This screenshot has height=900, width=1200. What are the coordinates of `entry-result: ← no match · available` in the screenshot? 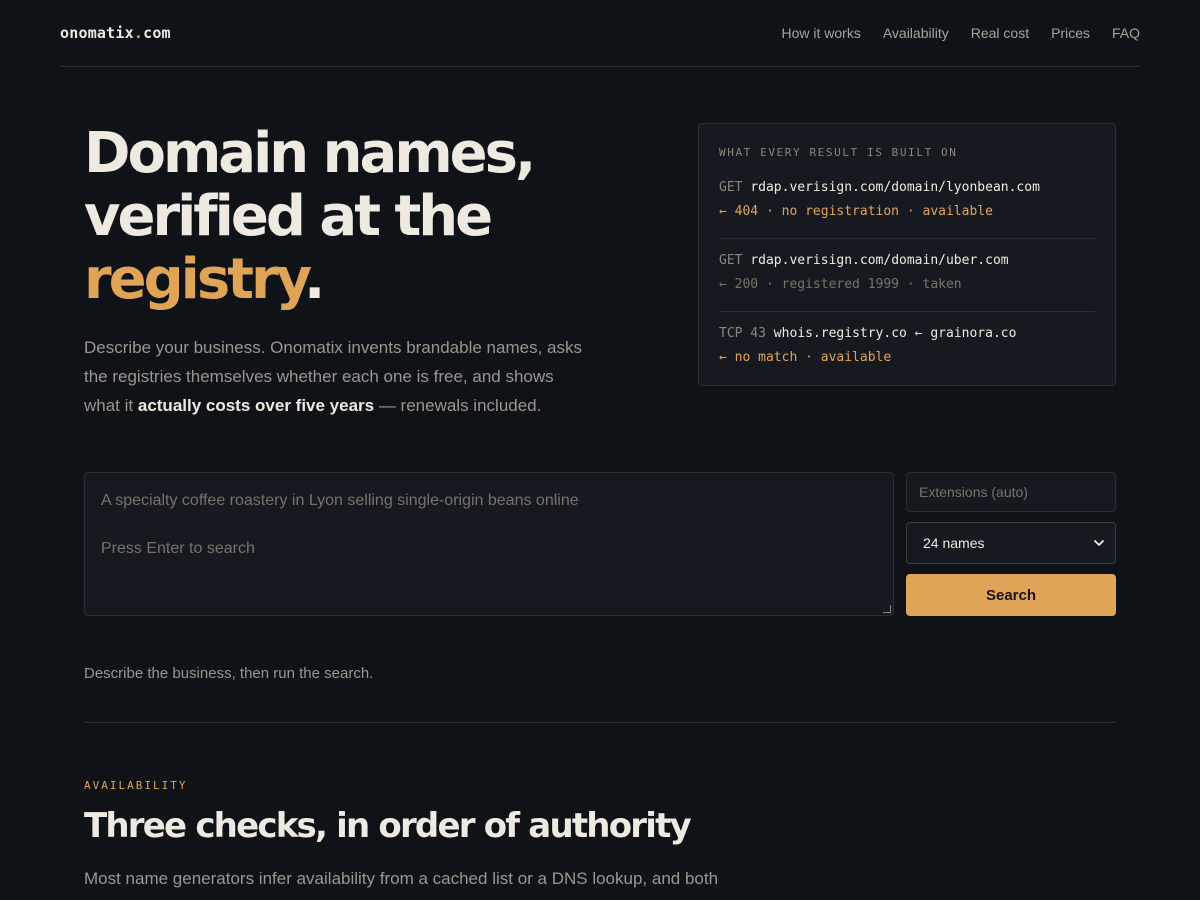 It's located at (805, 357).